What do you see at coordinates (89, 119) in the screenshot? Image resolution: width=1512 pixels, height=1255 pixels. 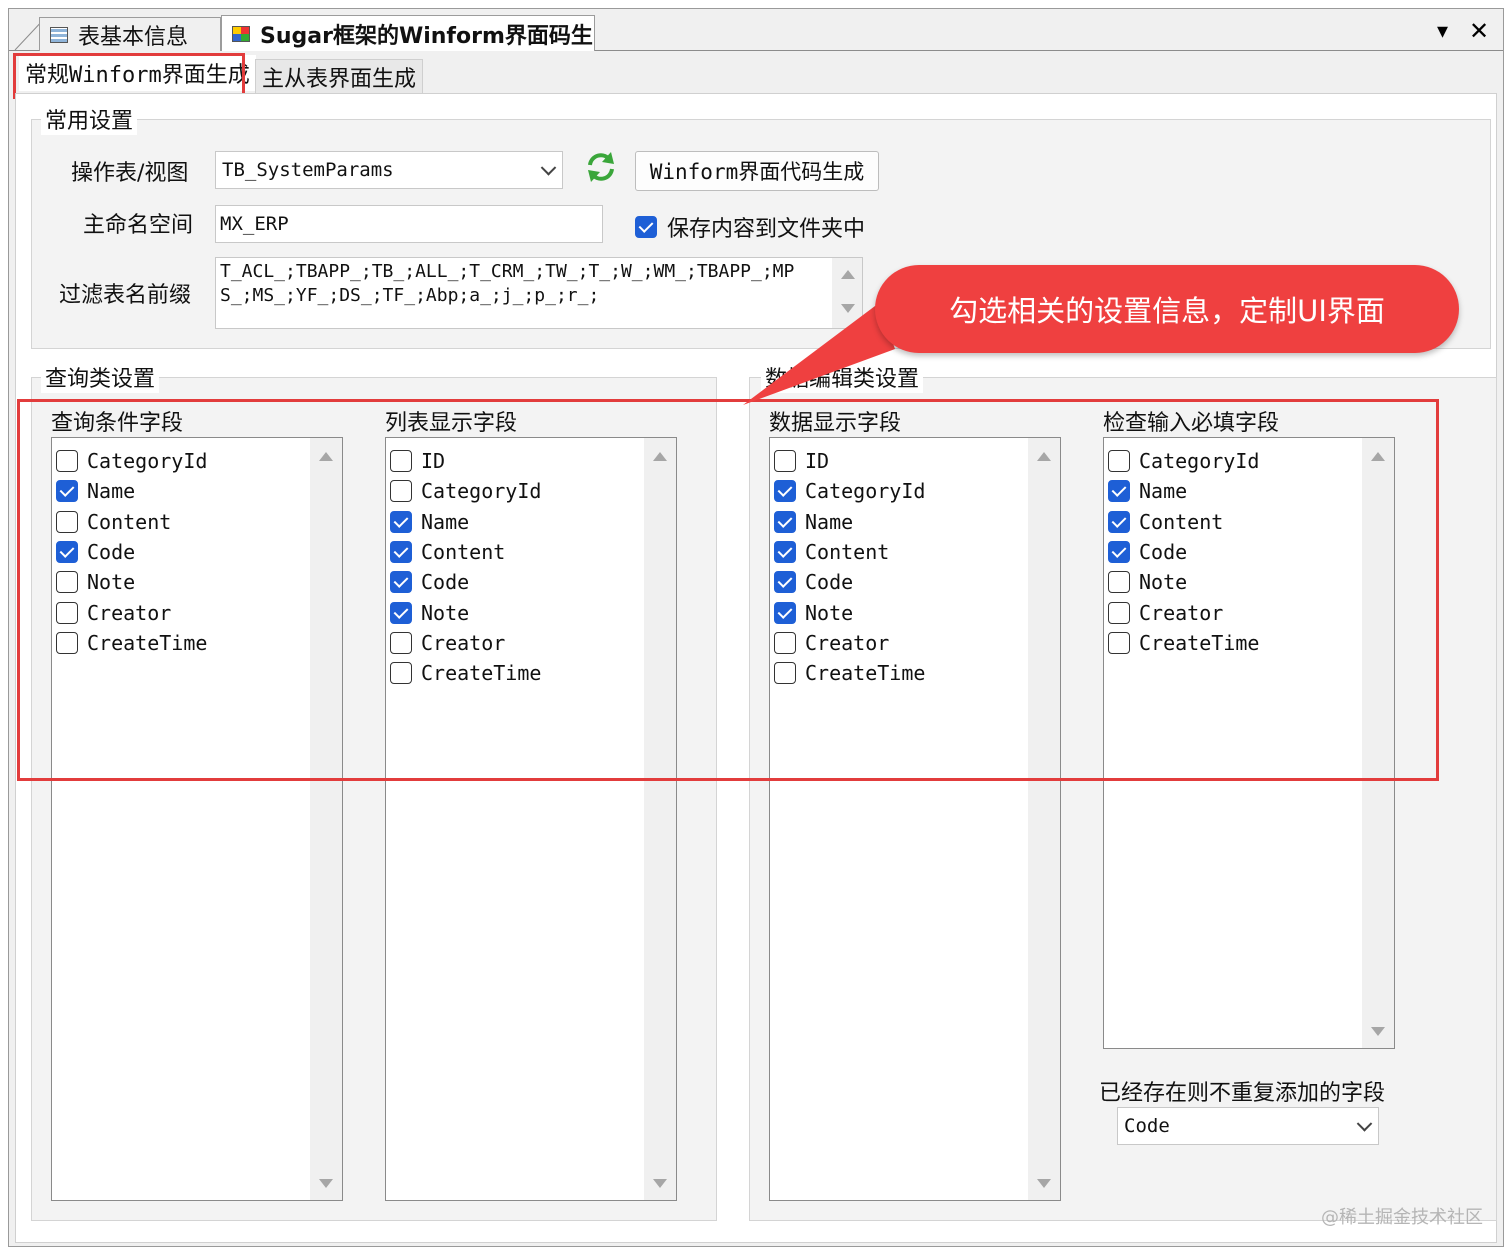 I see `common-settings-title: 常用设置` at bounding box center [89, 119].